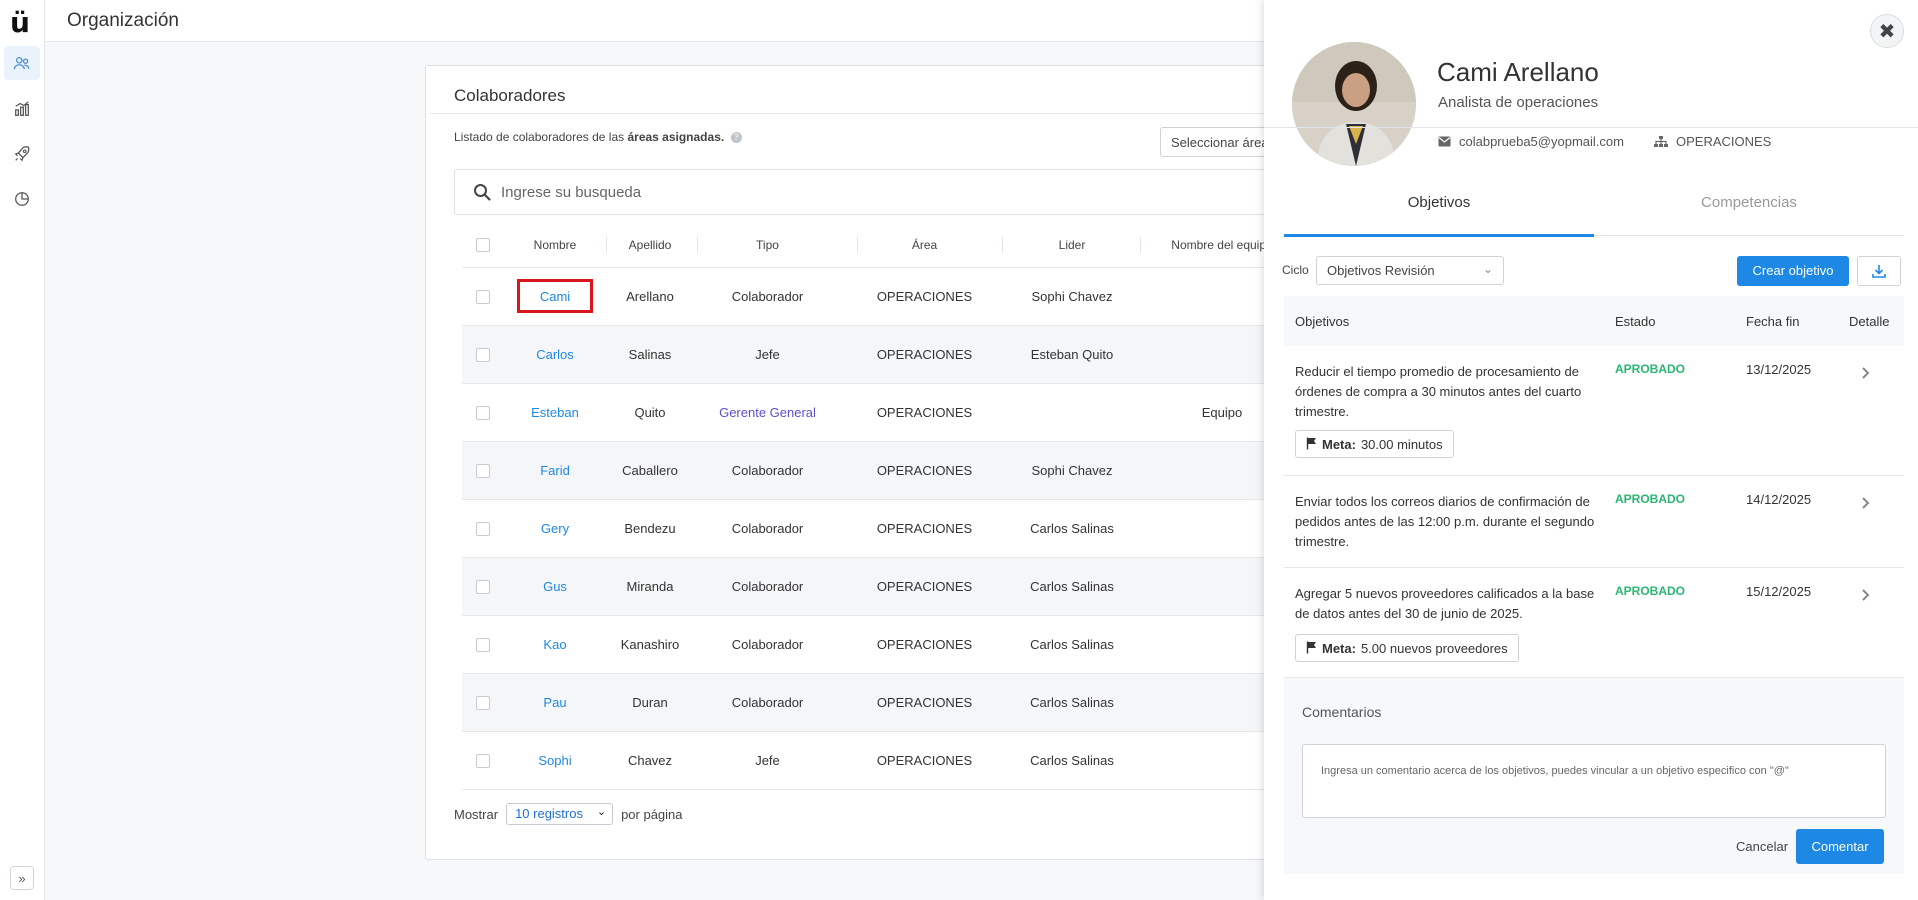 This screenshot has width=1918, height=900. What do you see at coordinates (555, 412) in the screenshot?
I see `cell-nombre: Esteban` at bounding box center [555, 412].